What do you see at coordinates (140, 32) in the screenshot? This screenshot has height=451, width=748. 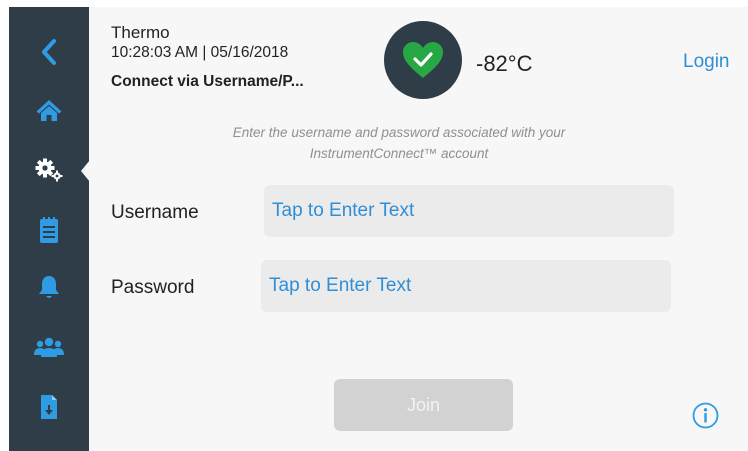 I see `device-name: Thermo` at bounding box center [140, 32].